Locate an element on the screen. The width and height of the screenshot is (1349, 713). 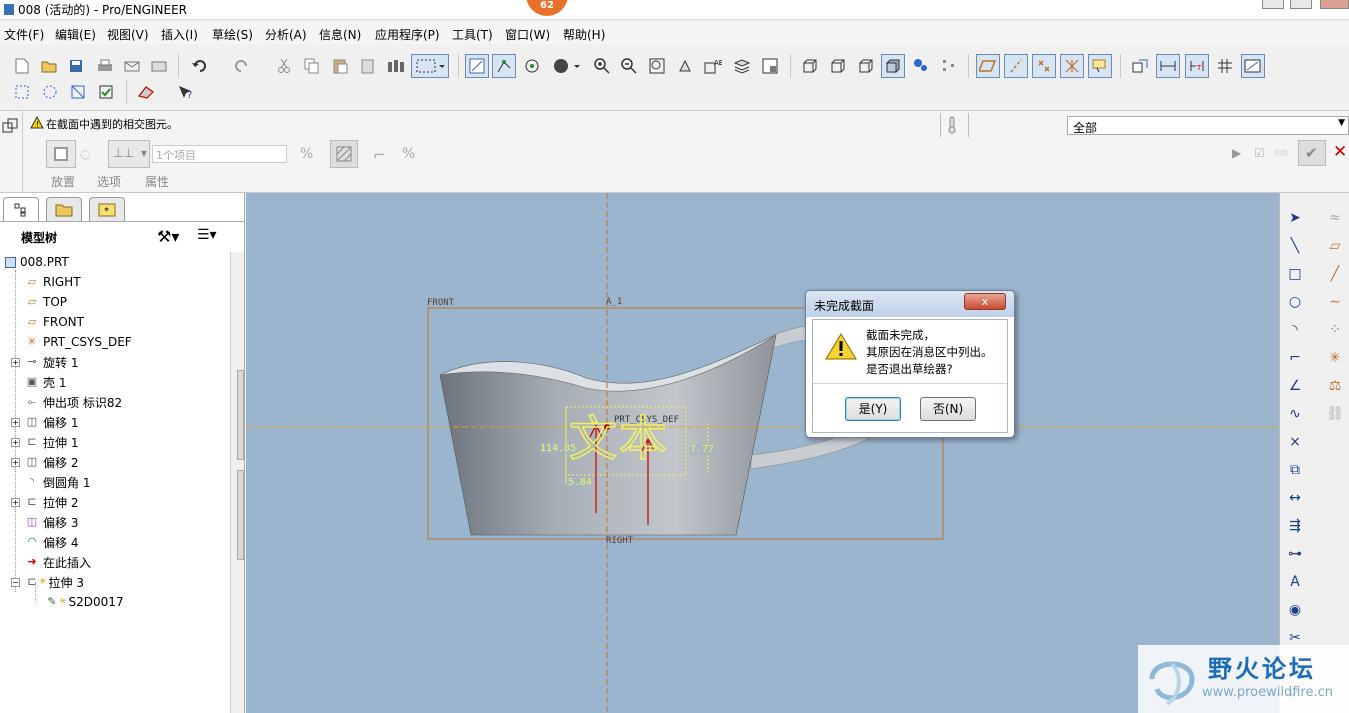
flip-thicken-icon: % is located at coordinates (408, 154).